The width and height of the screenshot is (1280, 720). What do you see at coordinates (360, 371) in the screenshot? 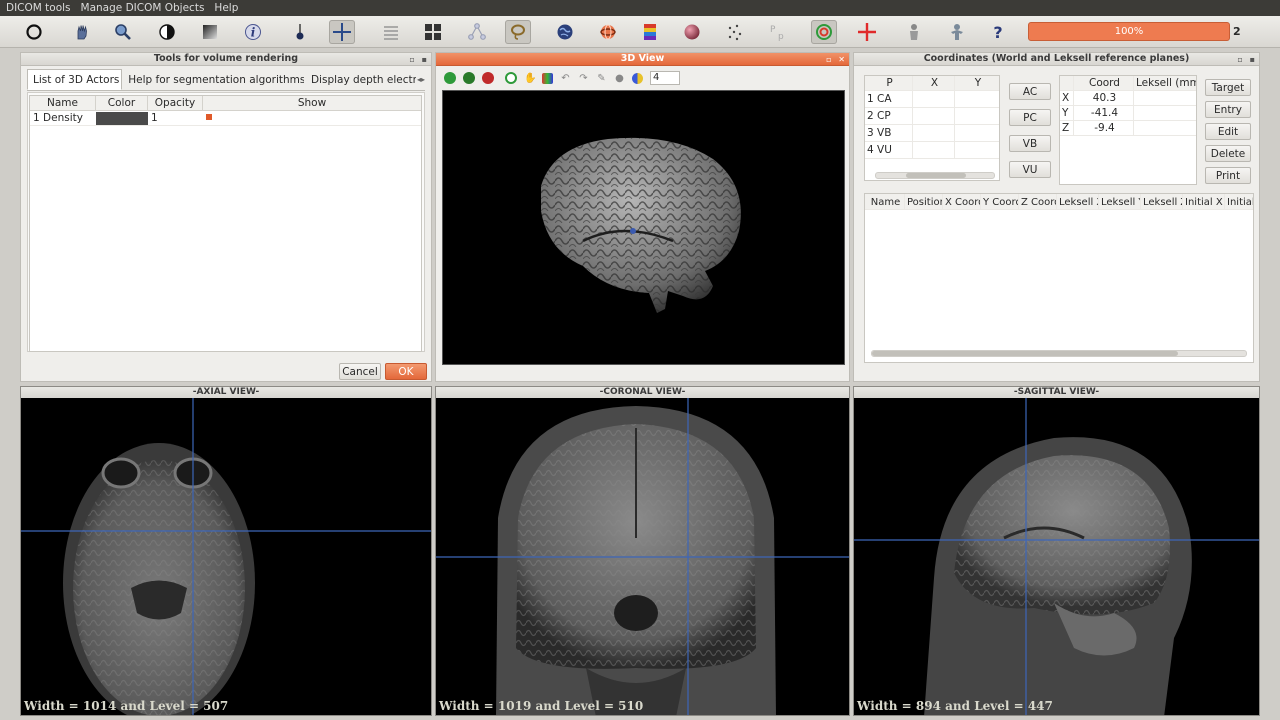
I see `cancel-button: Cancel` at bounding box center [360, 371].